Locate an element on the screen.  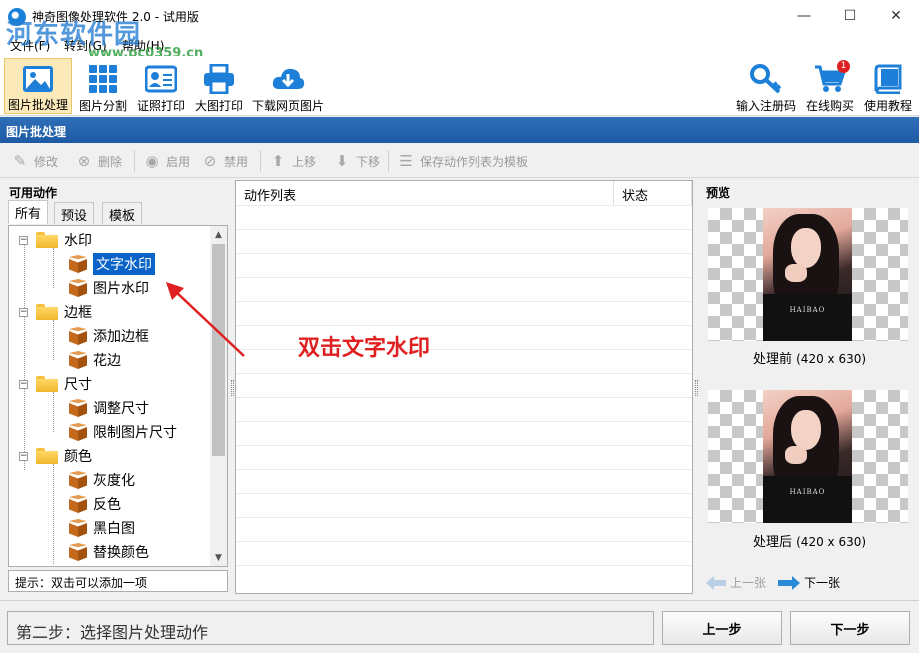
tree-label: 反色 is located at coordinates (107, 505).